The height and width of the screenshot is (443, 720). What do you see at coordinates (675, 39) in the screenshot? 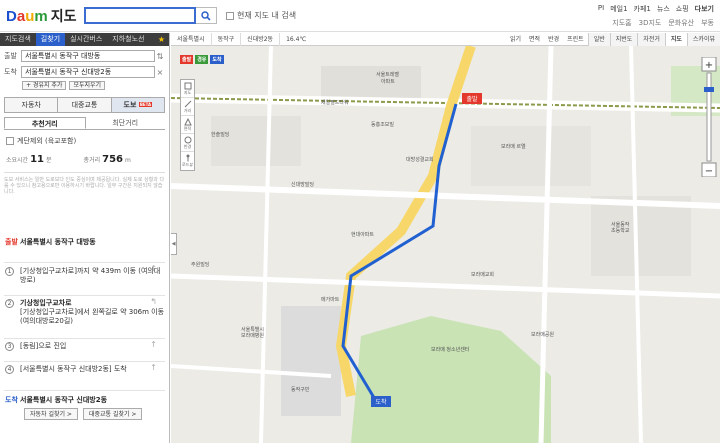
I see `map-type-map: 지도` at bounding box center [675, 39].